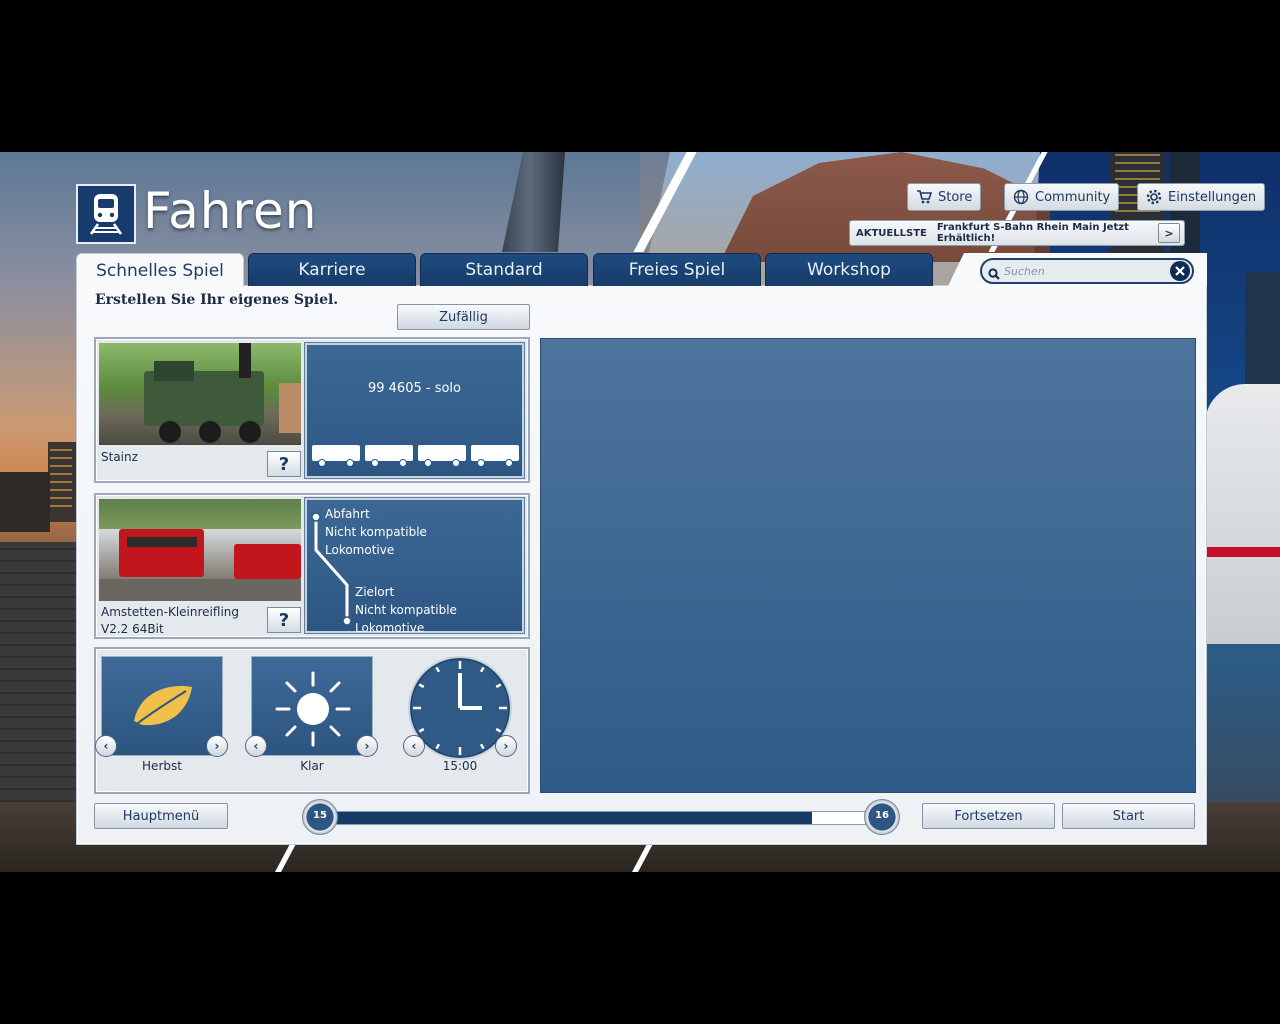  Describe the element at coordinates (217, 746) in the screenshot. I see `season-next-button: ›` at that location.